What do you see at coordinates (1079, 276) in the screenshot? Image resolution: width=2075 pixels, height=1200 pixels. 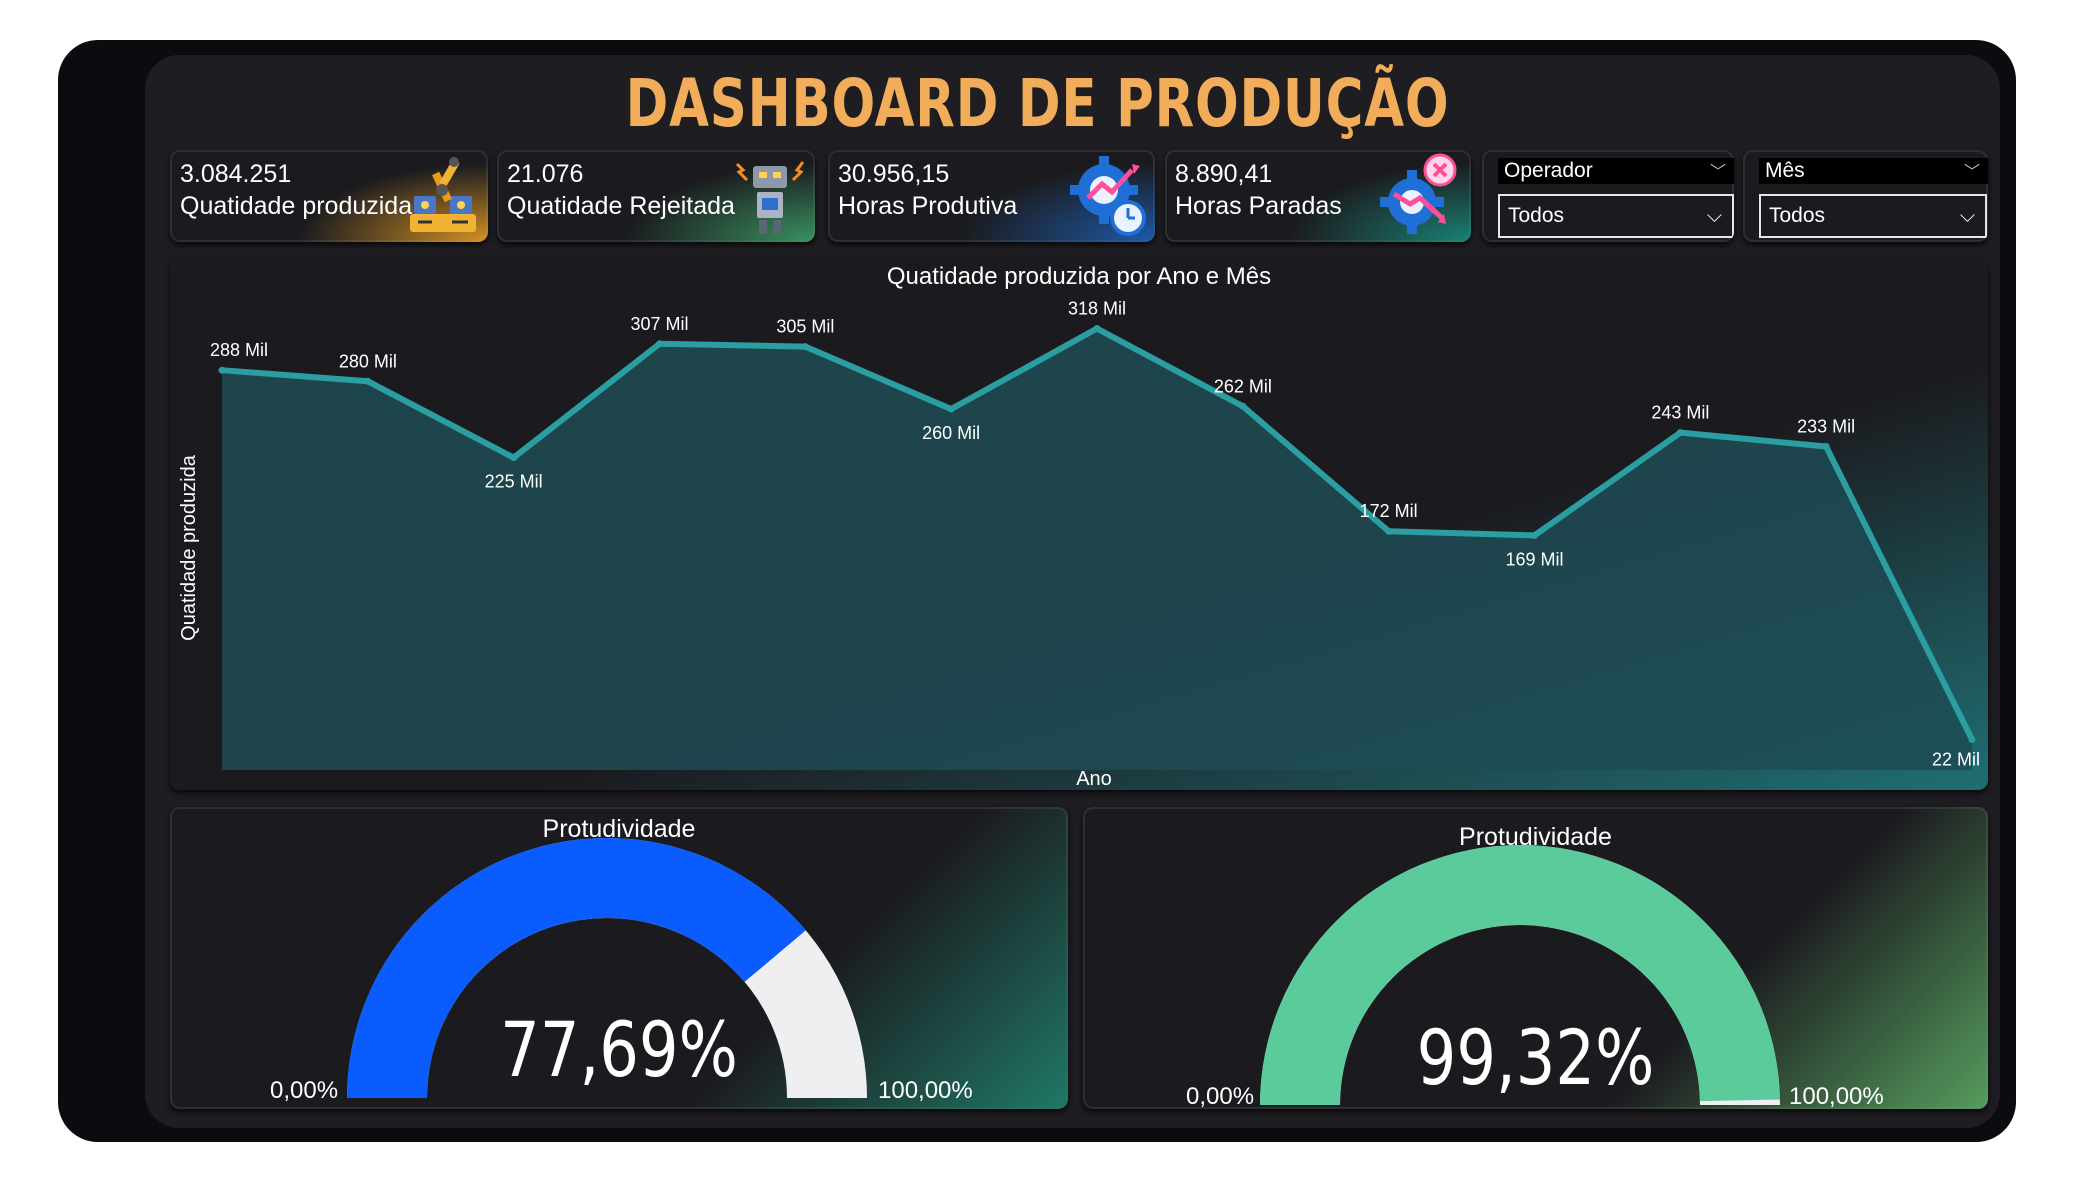 I see `chart-title: Quatidade produzida por Ano e Mês` at bounding box center [1079, 276].